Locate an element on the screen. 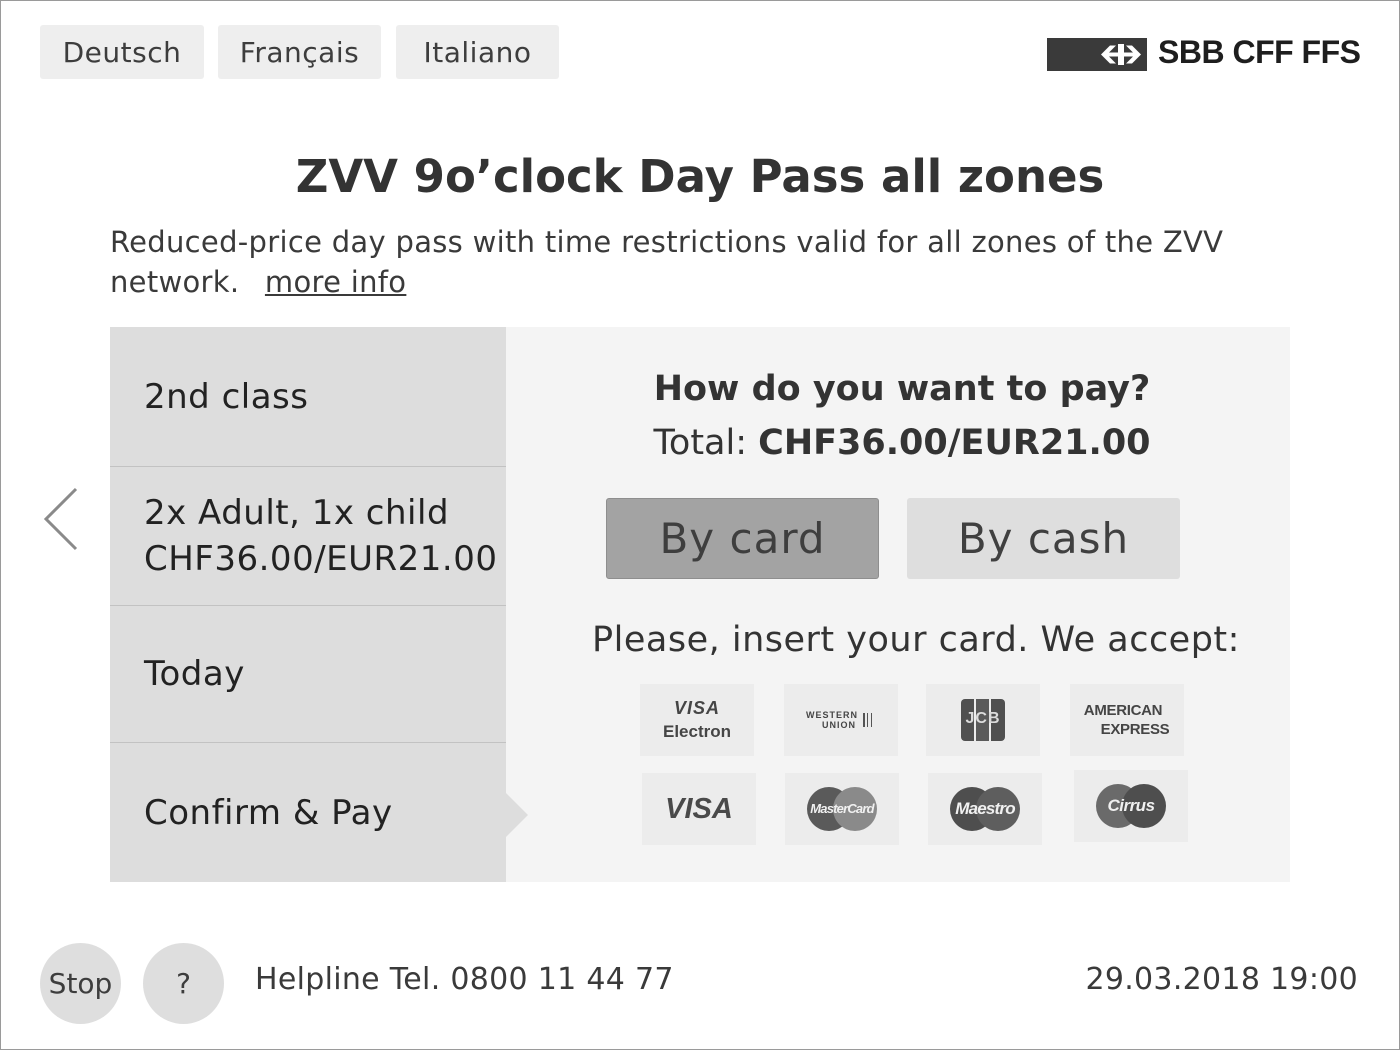  payment-total-label: Total: is located at coordinates (700, 443).